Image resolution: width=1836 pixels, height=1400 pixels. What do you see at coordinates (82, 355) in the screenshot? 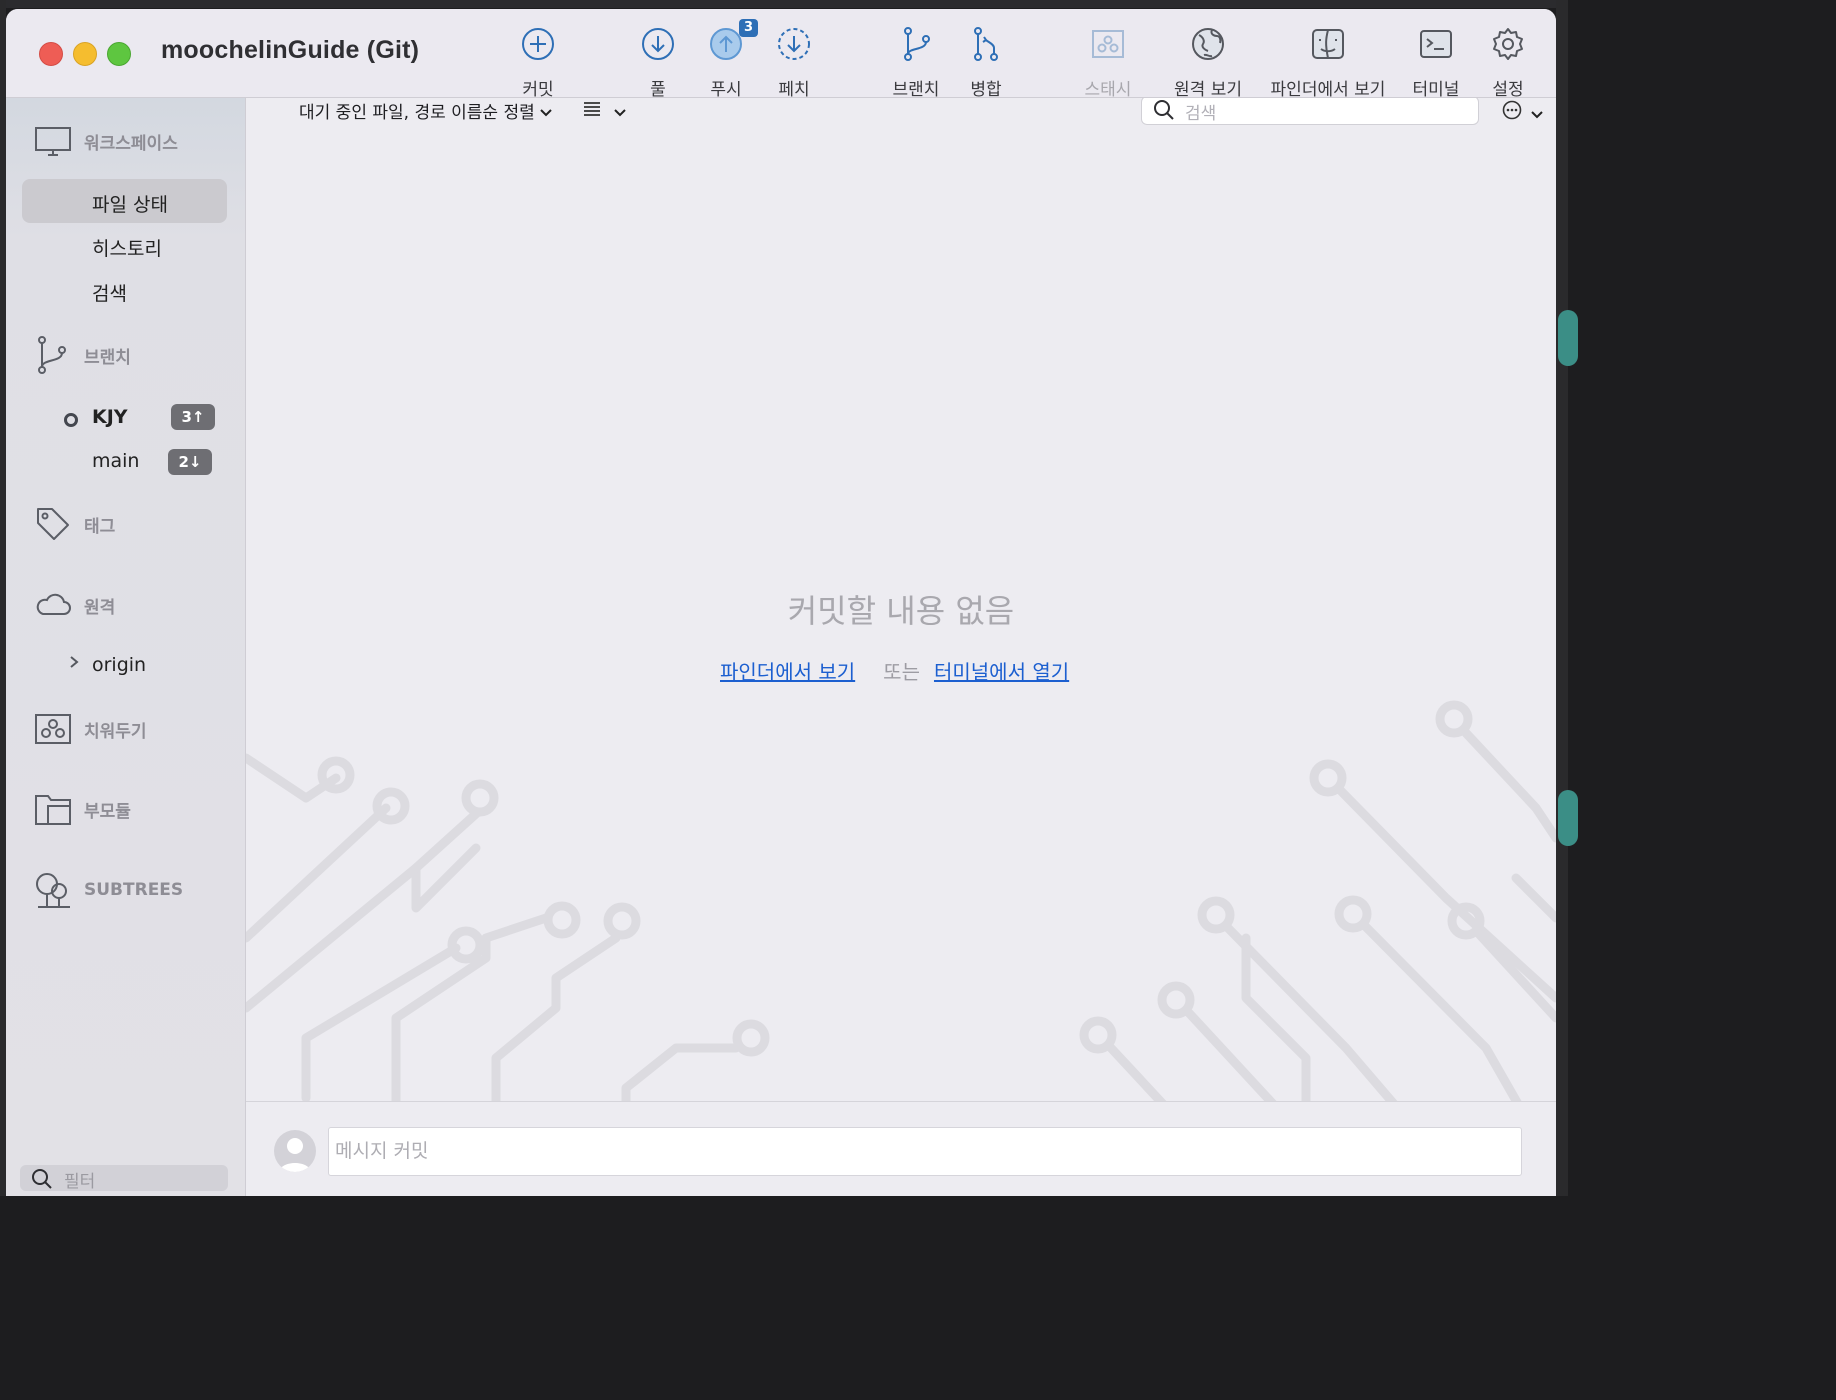
I see `sidebar-section-branches: 브랜치` at bounding box center [82, 355].